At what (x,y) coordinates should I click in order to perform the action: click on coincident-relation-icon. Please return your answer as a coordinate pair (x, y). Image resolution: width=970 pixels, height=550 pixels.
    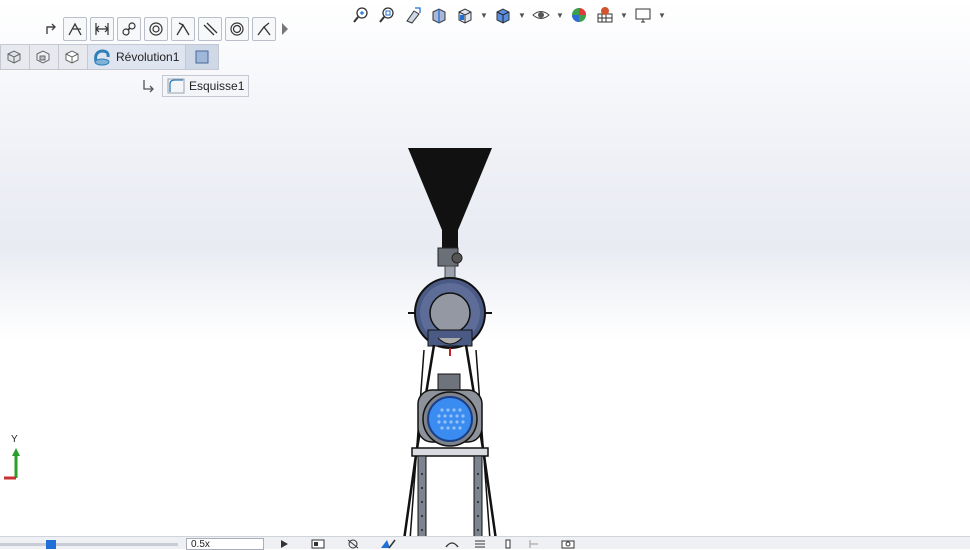
    Looking at the image, I should click on (183, 29).